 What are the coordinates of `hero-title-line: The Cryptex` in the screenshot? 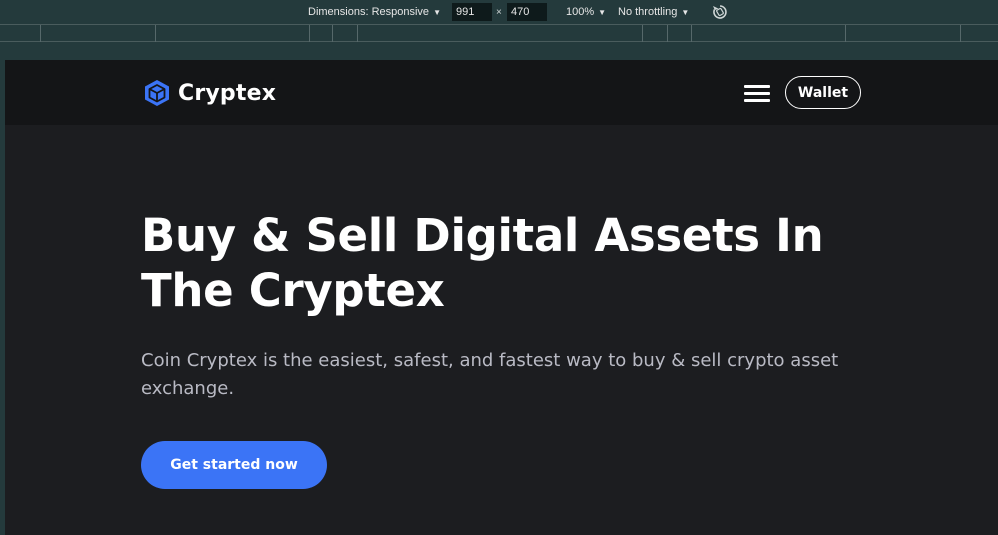 It's located at (293, 290).